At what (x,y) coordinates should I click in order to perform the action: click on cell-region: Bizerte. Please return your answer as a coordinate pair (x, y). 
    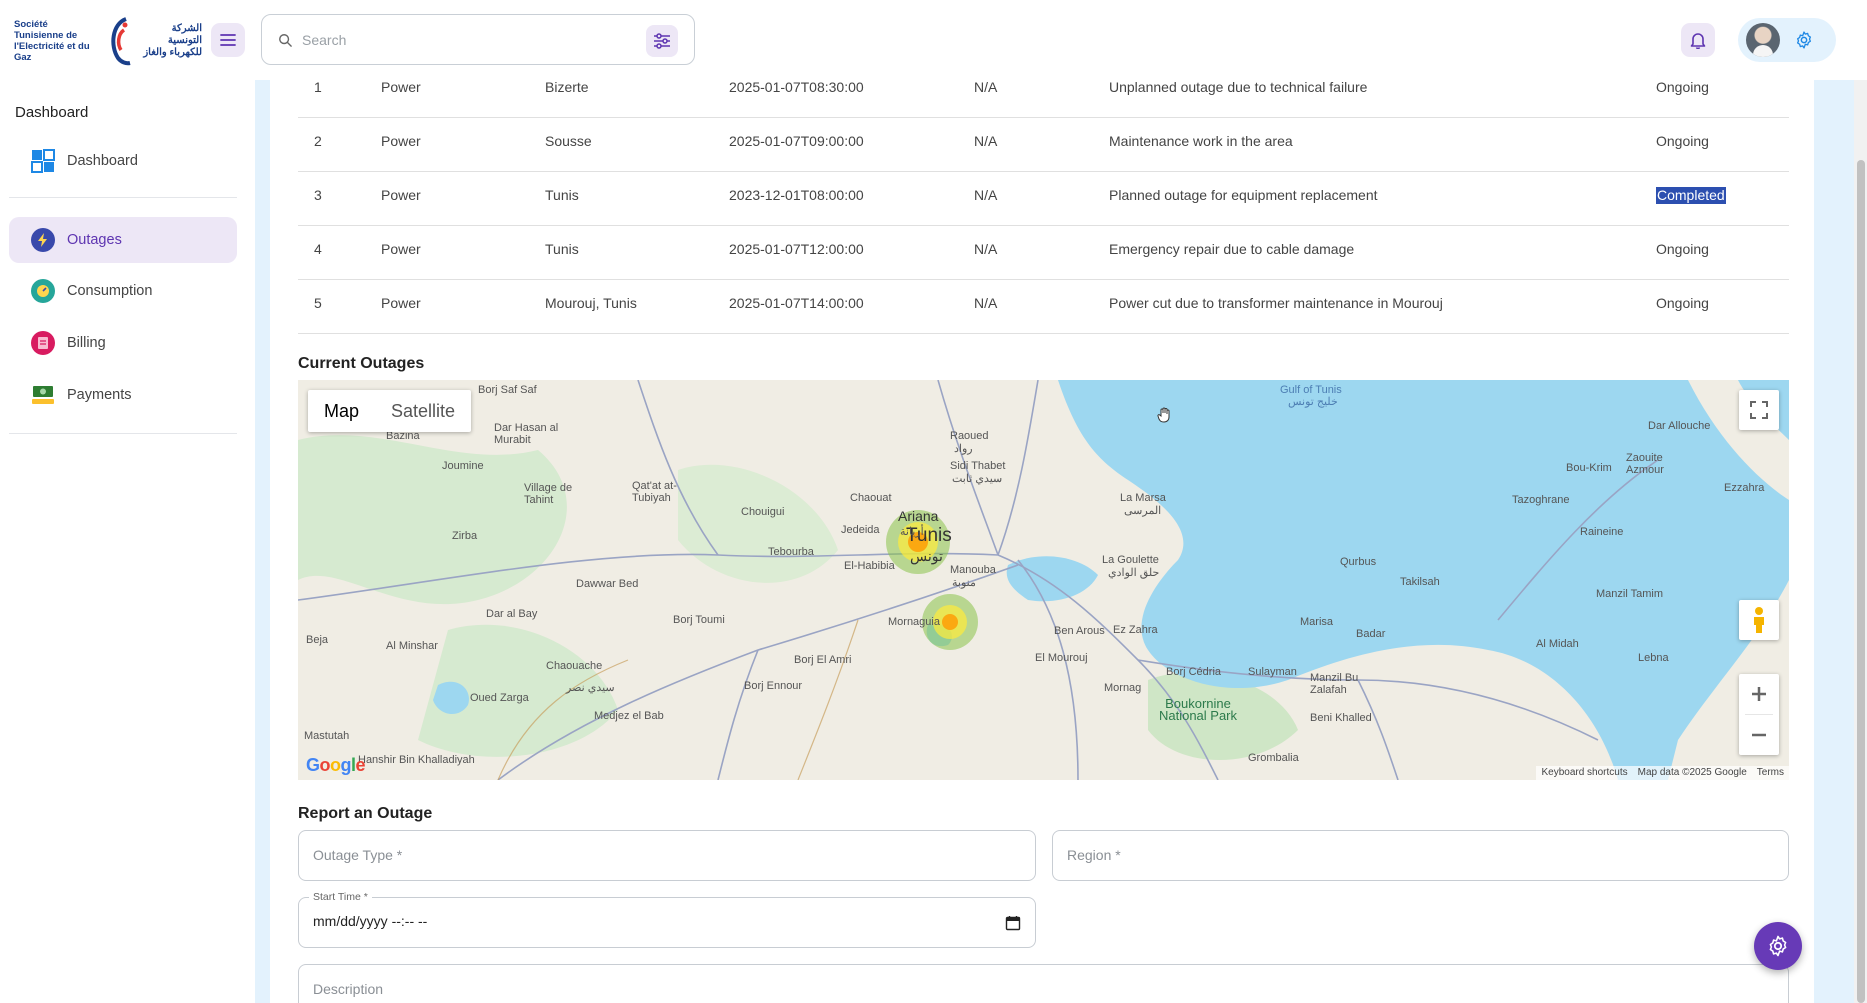
    Looking at the image, I should click on (567, 87).